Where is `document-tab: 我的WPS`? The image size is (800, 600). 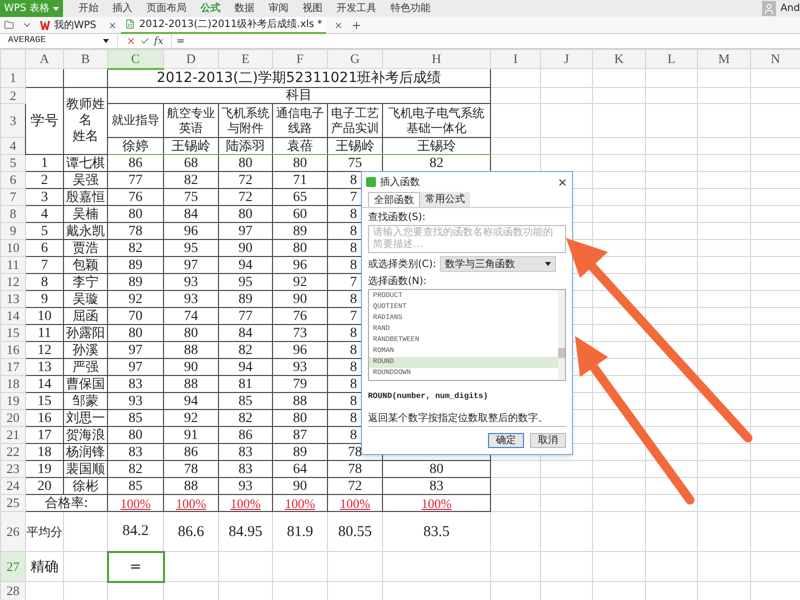
document-tab: 我的WPS is located at coordinates (68, 25).